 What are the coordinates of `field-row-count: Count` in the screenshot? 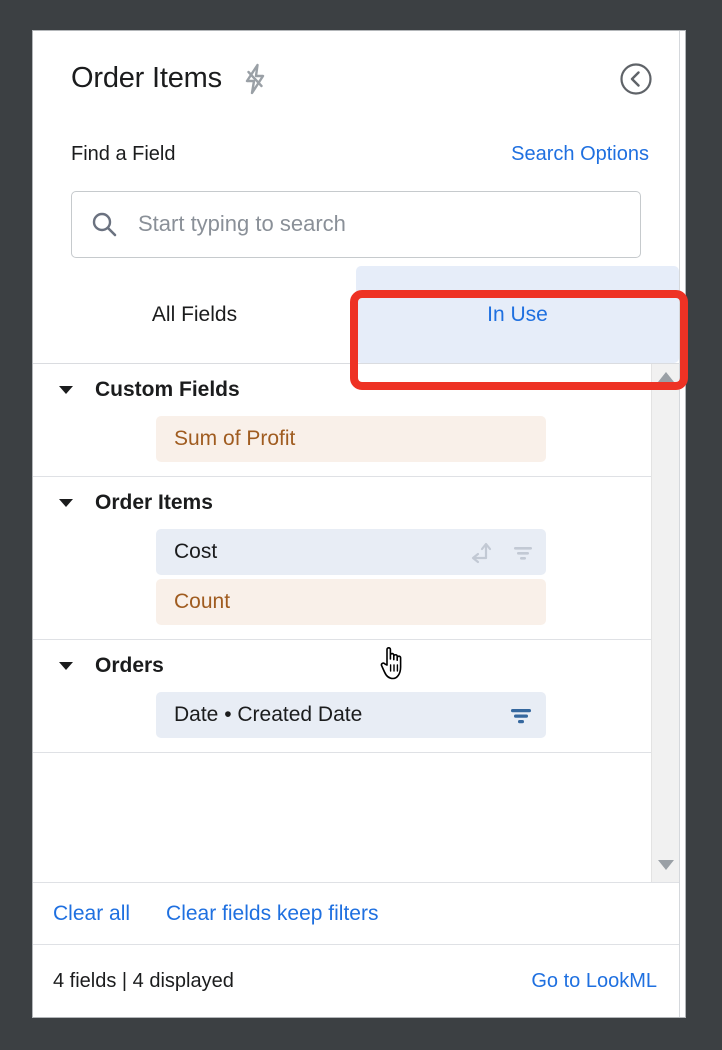 It's located at (351, 602).